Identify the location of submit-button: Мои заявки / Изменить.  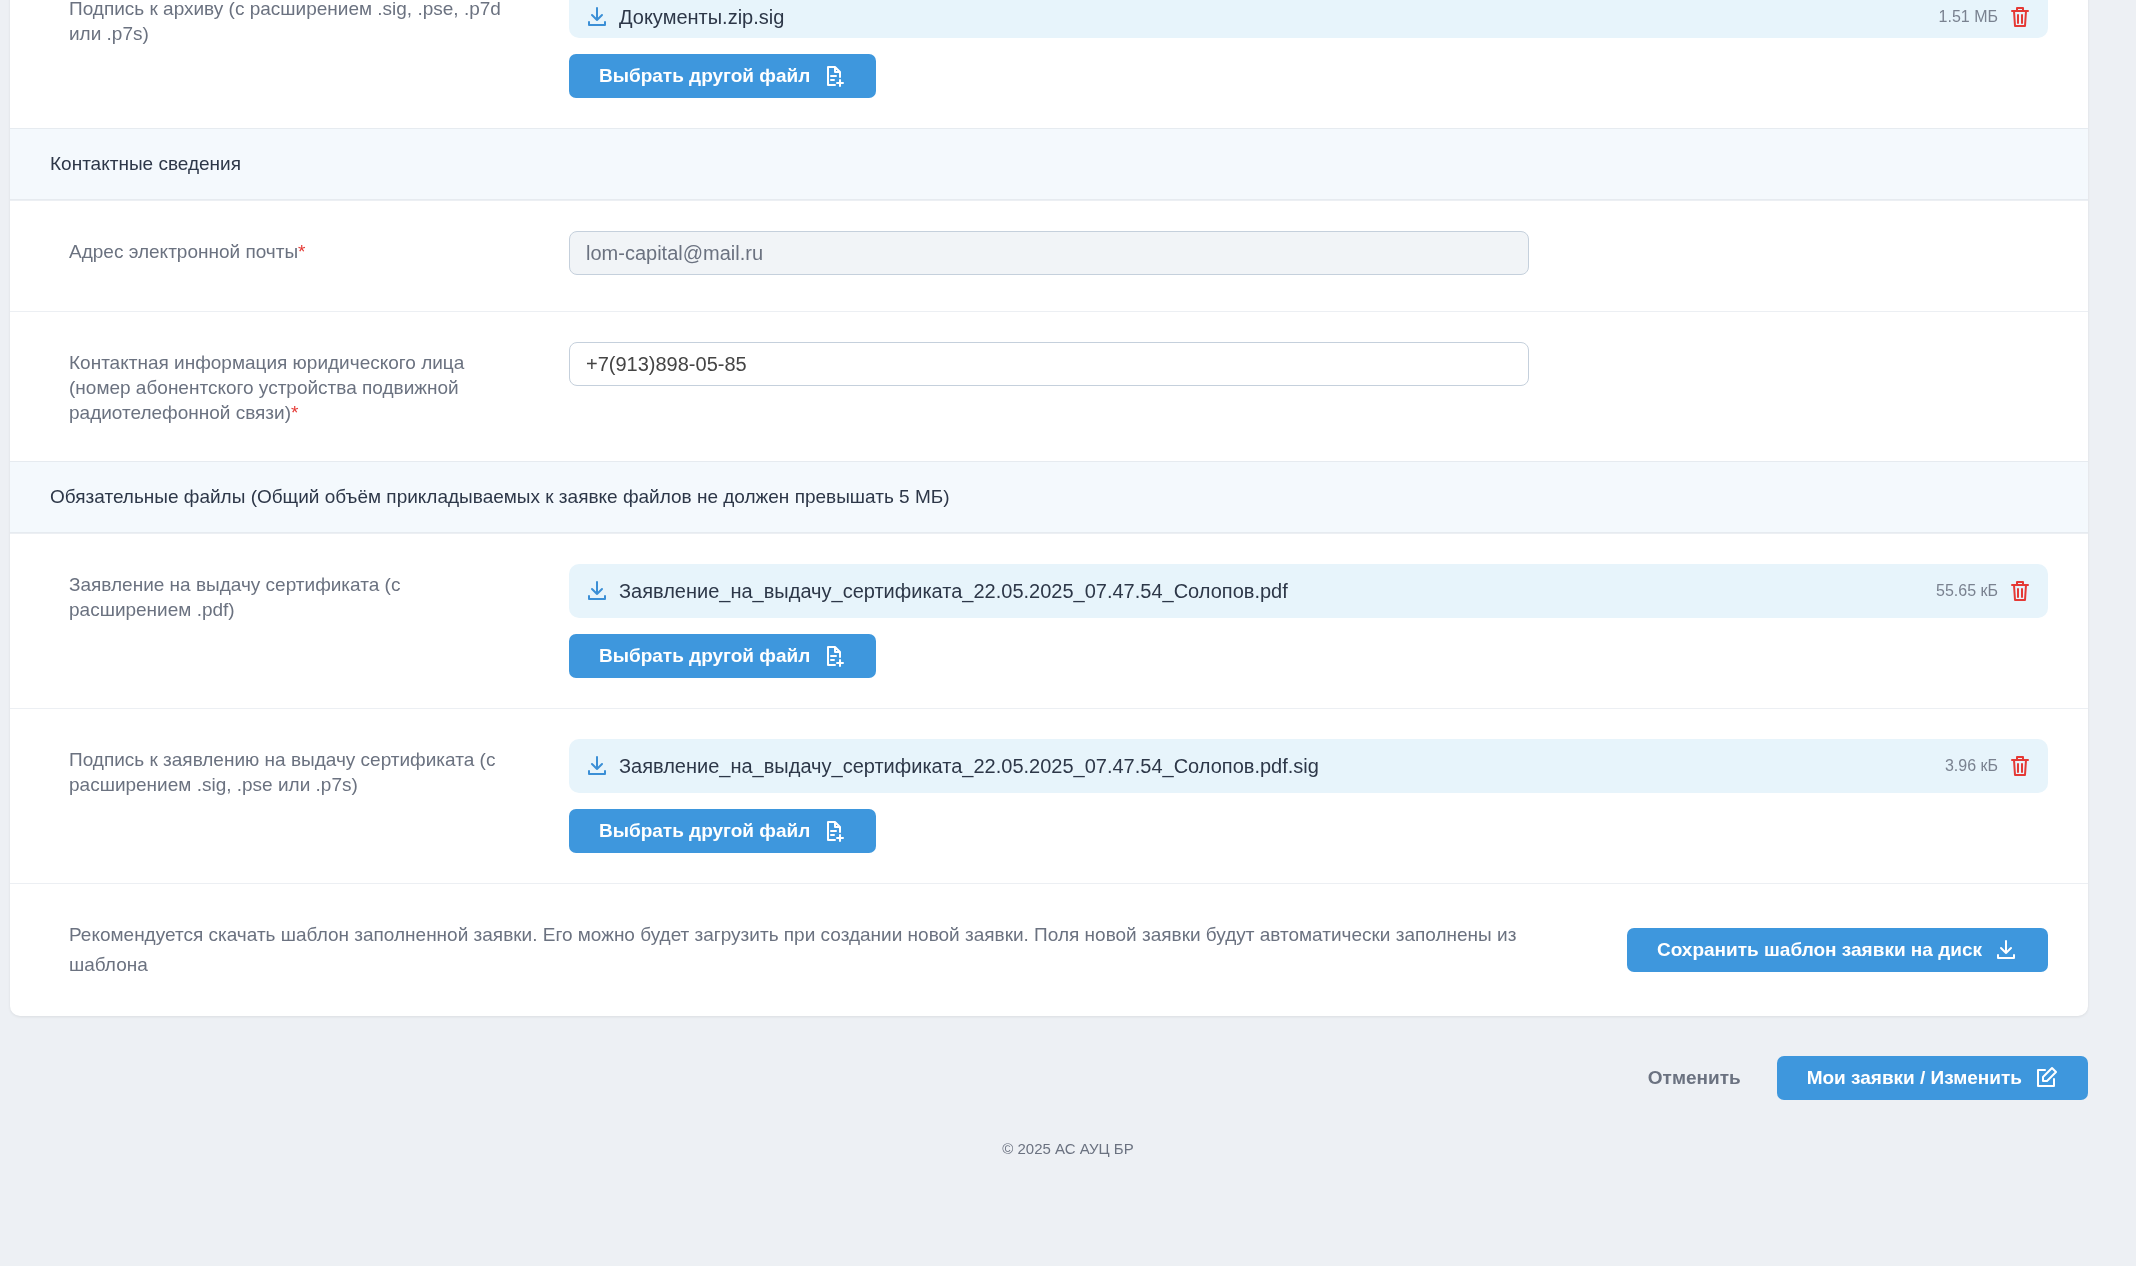
(1932, 1078).